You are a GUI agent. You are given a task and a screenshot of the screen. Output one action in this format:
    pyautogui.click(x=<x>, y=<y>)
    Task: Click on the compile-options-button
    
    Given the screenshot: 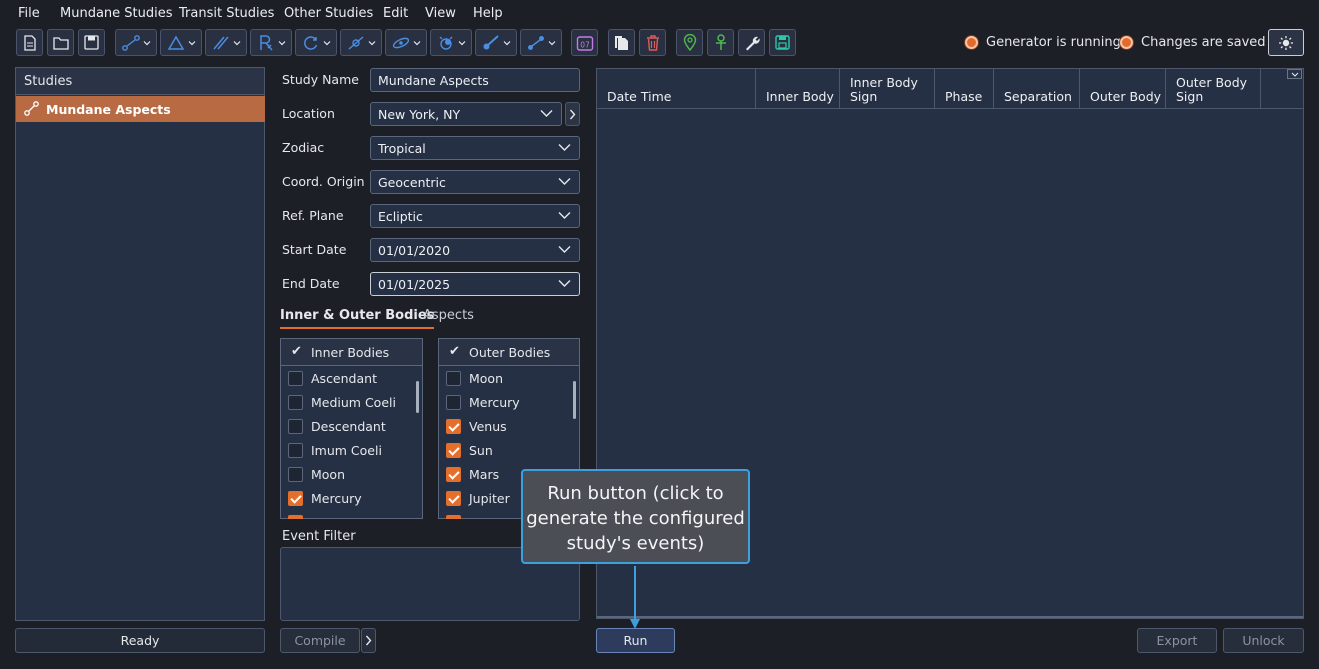 What is the action you would take?
    pyautogui.click(x=368, y=640)
    